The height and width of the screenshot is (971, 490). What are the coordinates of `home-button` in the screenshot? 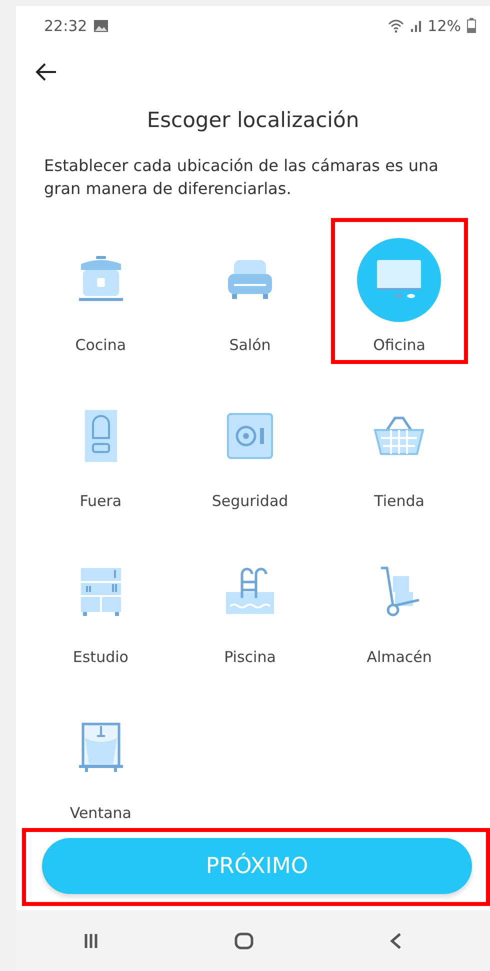 It's located at (244, 940).